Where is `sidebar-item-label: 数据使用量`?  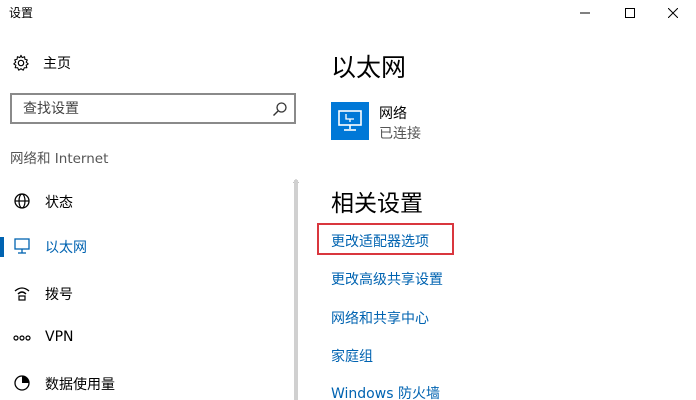
sidebar-item-label: 数据使用量 is located at coordinates (80, 385).